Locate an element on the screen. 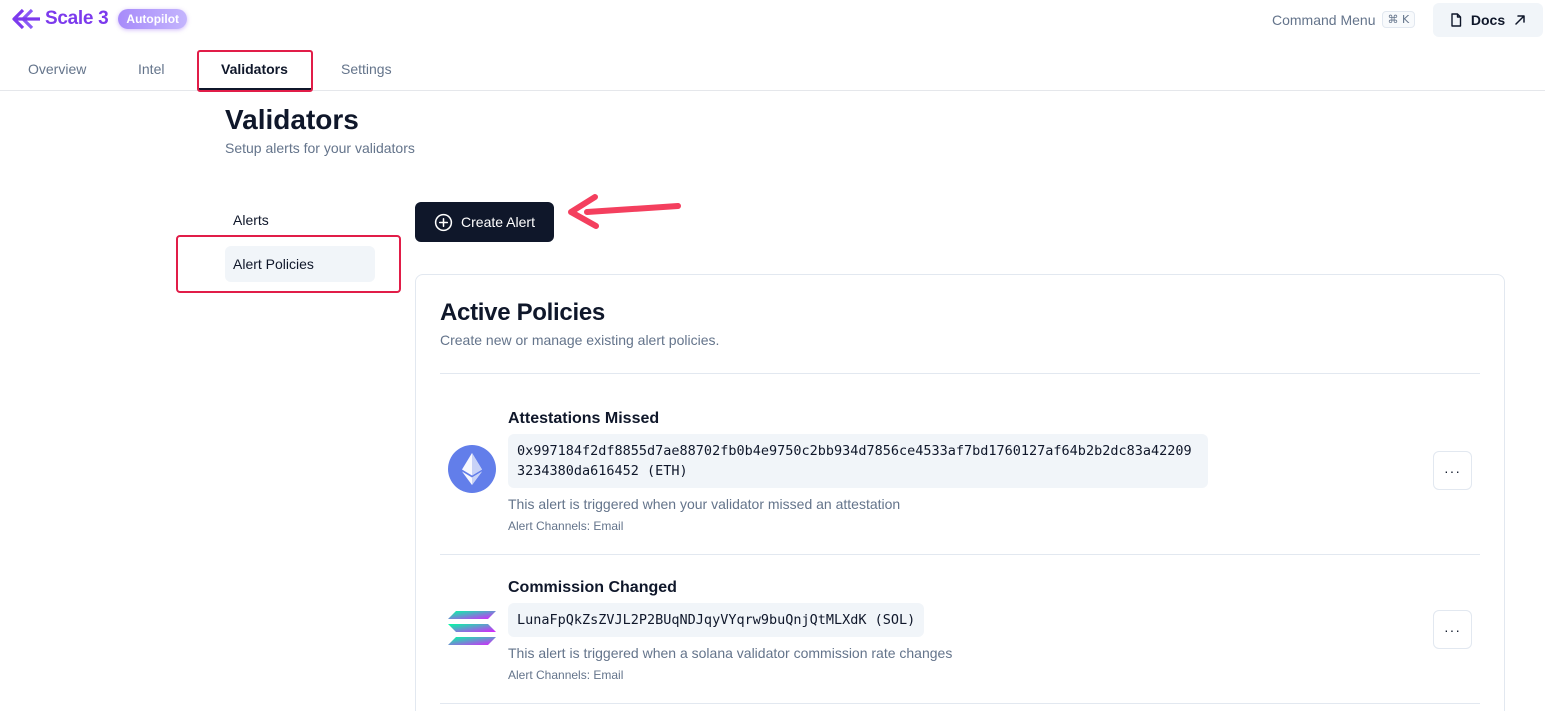 Image resolution: width=1545 pixels, height=711 pixels. side-nav-alerts: Alerts is located at coordinates (300, 220).